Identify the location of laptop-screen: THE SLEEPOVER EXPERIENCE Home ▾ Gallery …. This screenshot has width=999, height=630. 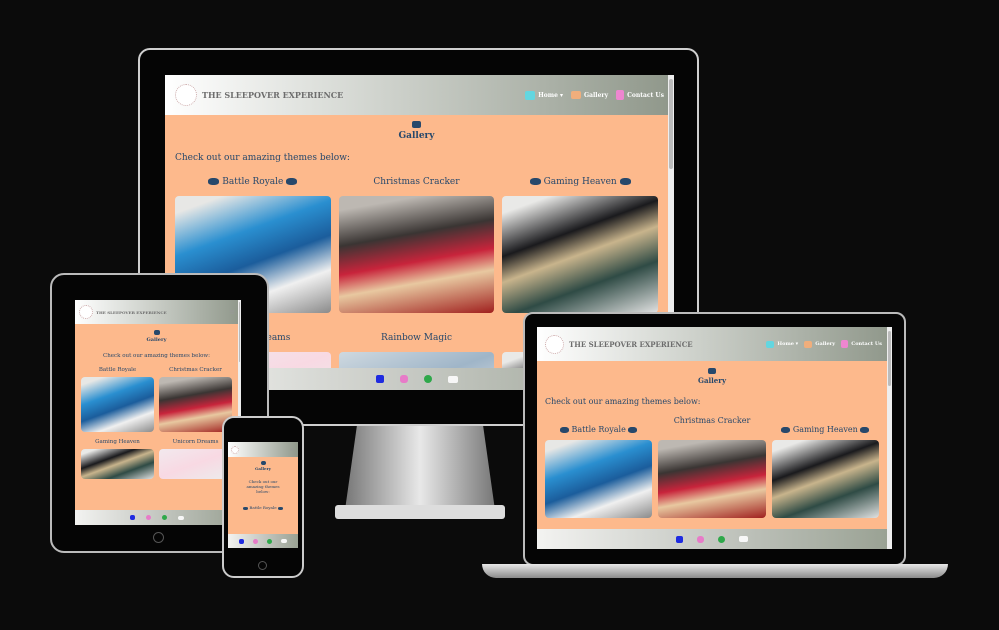
(714, 438).